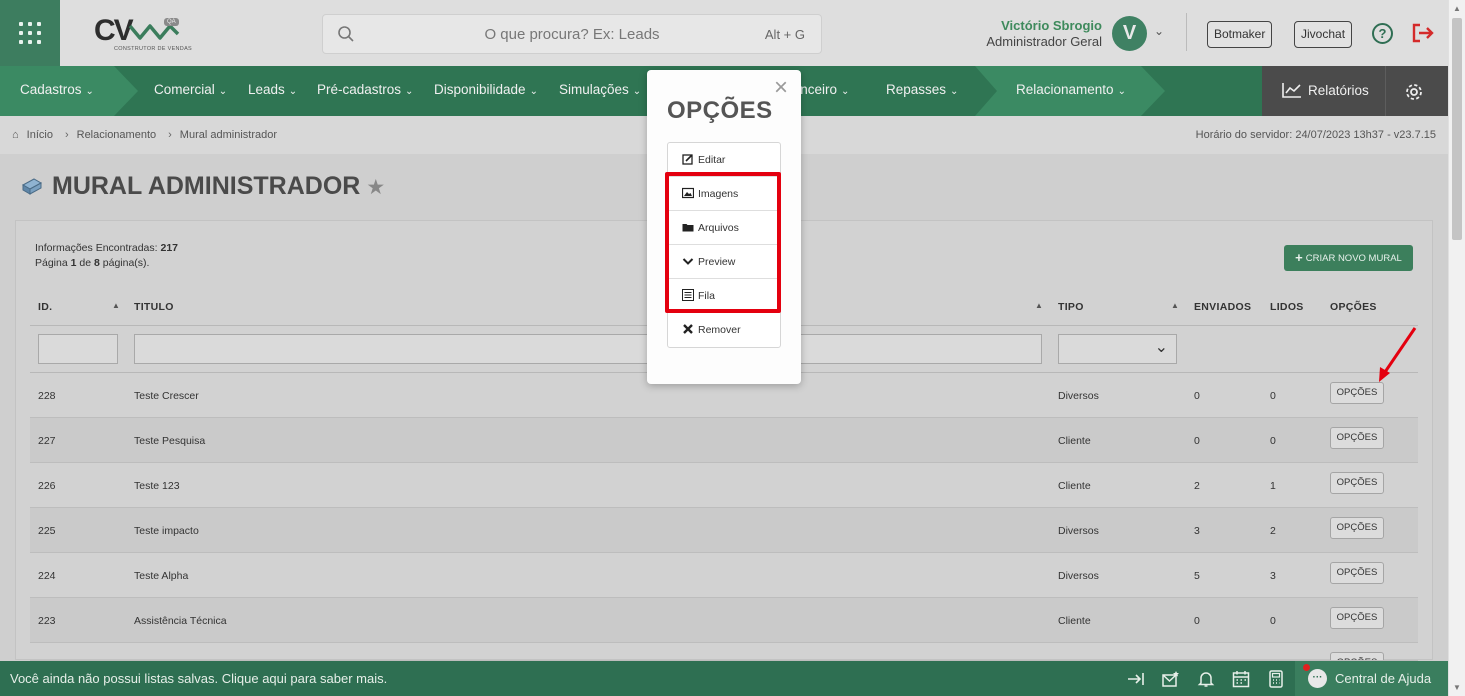  Describe the element at coordinates (784, 34) in the screenshot. I see `search-shortcut: Alt + G` at that location.